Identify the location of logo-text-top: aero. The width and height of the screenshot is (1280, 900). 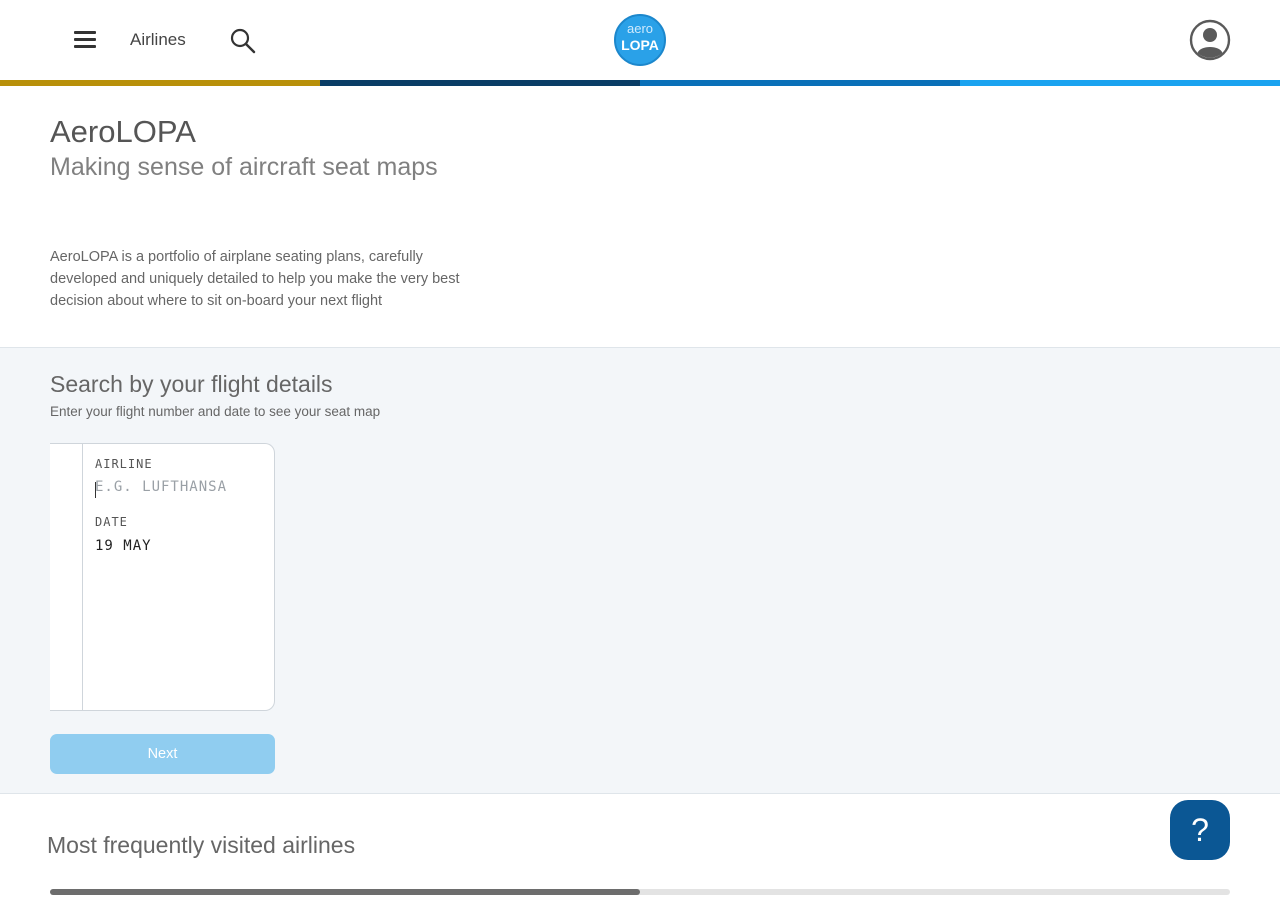
(640, 28).